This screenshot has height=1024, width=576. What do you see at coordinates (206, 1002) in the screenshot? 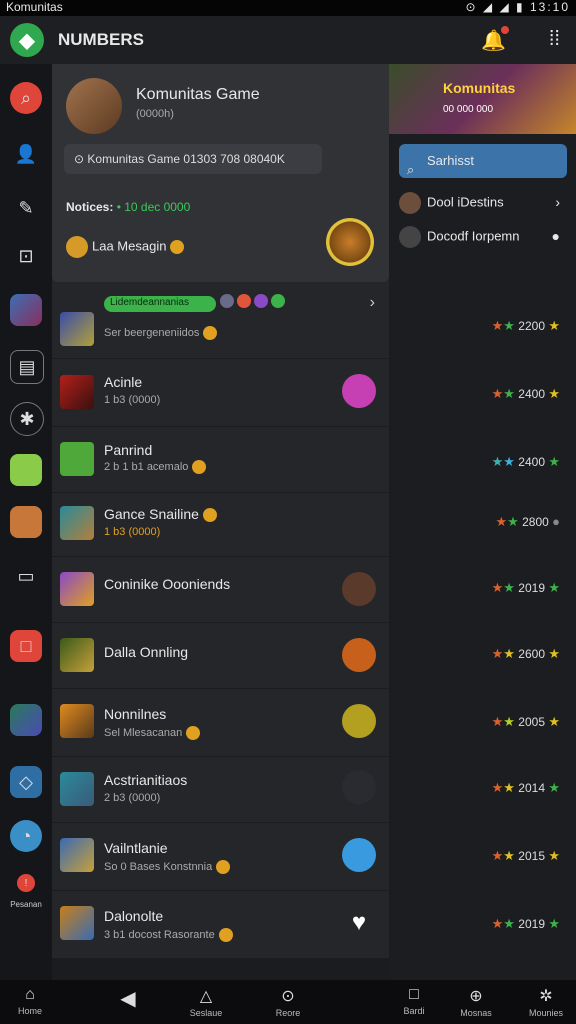
I see `alert-icon: △ Seslaue` at bounding box center [206, 1002].